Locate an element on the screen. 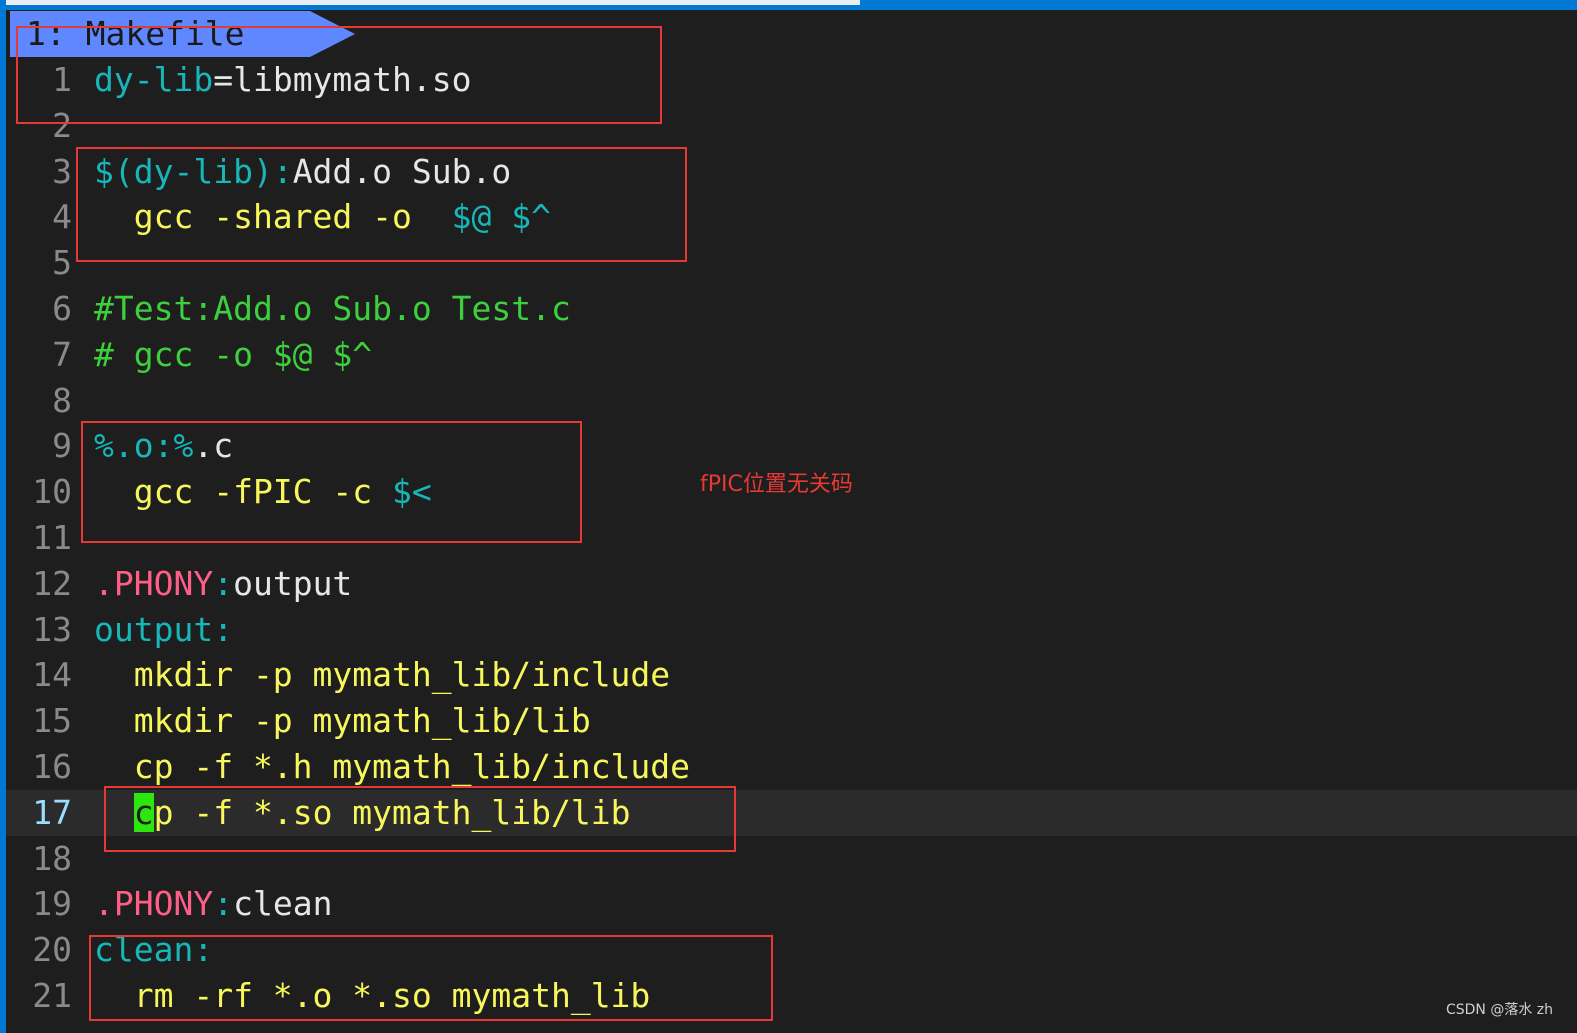 The width and height of the screenshot is (1577, 1033). line-number: 5 is located at coordinates (62, 263).